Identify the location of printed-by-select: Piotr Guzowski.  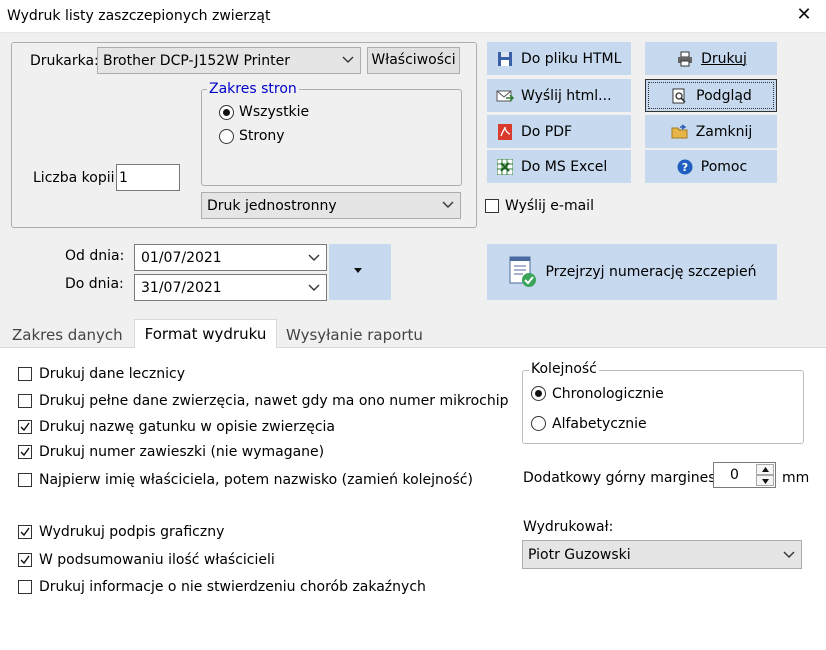
(662, 554).